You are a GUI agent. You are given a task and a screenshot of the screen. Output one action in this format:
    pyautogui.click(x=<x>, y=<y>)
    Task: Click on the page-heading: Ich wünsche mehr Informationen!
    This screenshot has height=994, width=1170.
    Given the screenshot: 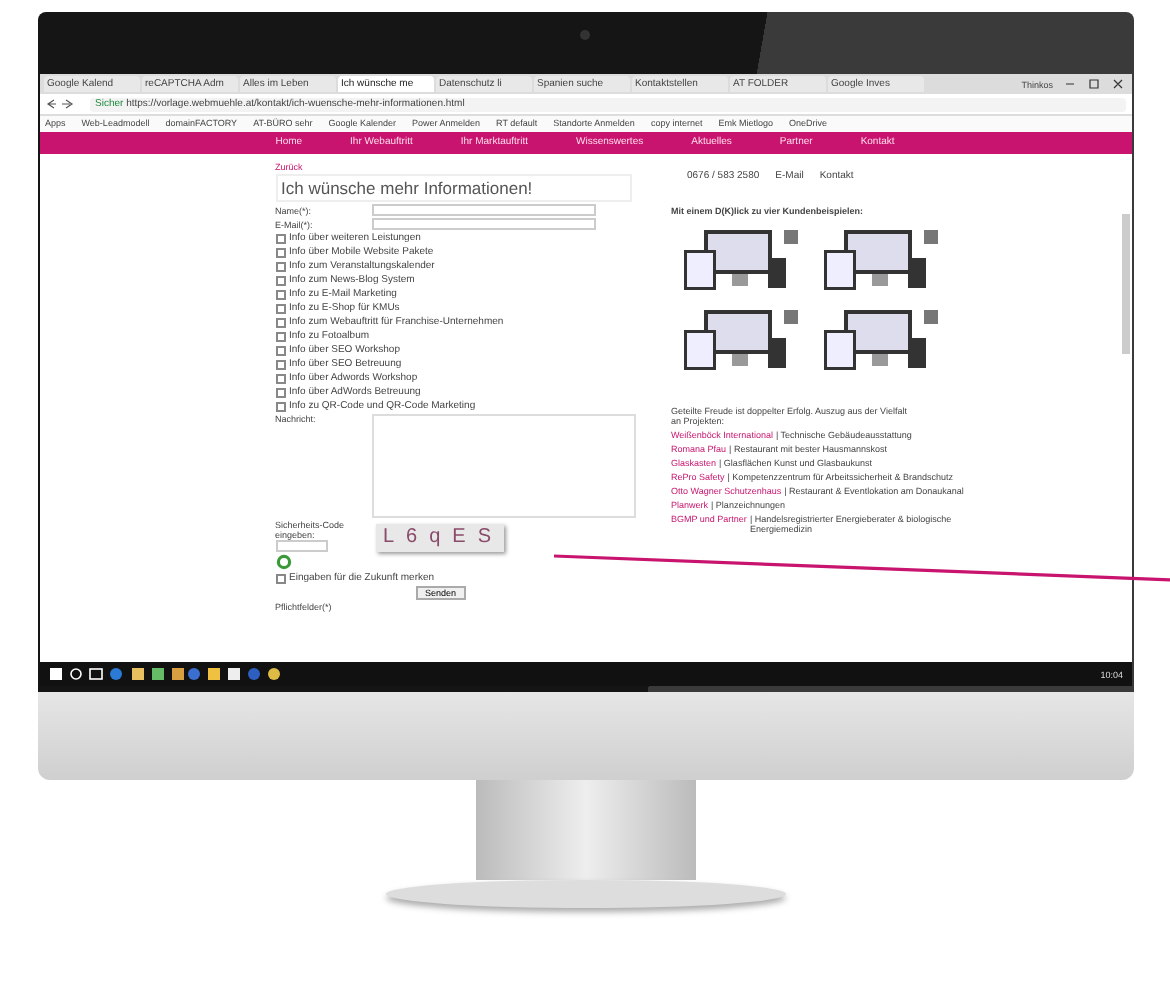 What is the action you would take?
    pyautogui.click(x=453, y=188)
    